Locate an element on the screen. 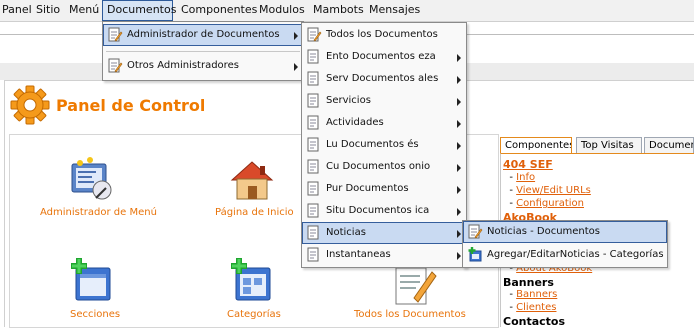  tab-documentos: Documen is located at coordinates (669, 145).